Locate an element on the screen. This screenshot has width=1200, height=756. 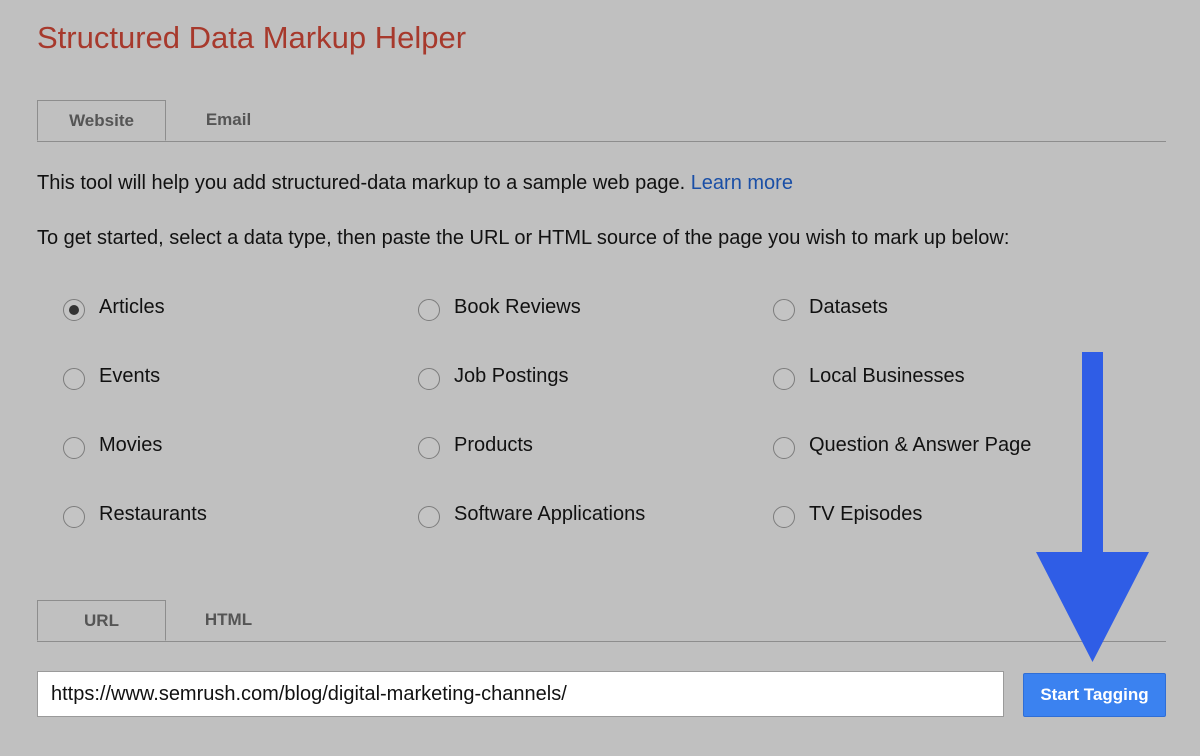
down-arrow-icon is located at coordinates (1092, 507).